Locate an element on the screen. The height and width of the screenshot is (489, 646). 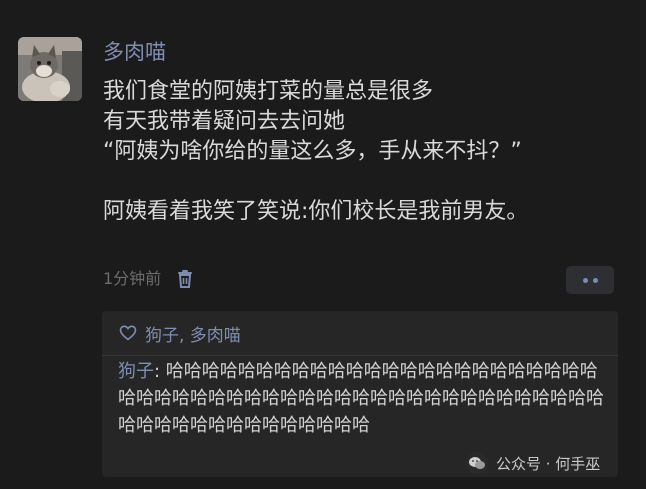
post-meta: 1分钟前 is located at coordinates (149, 279).